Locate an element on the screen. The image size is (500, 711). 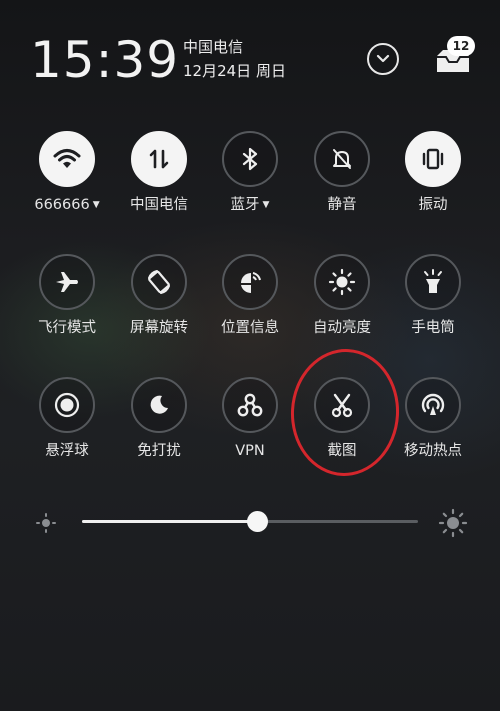
date-label: 12月24日 周日 is located at coordinates (234, 71).